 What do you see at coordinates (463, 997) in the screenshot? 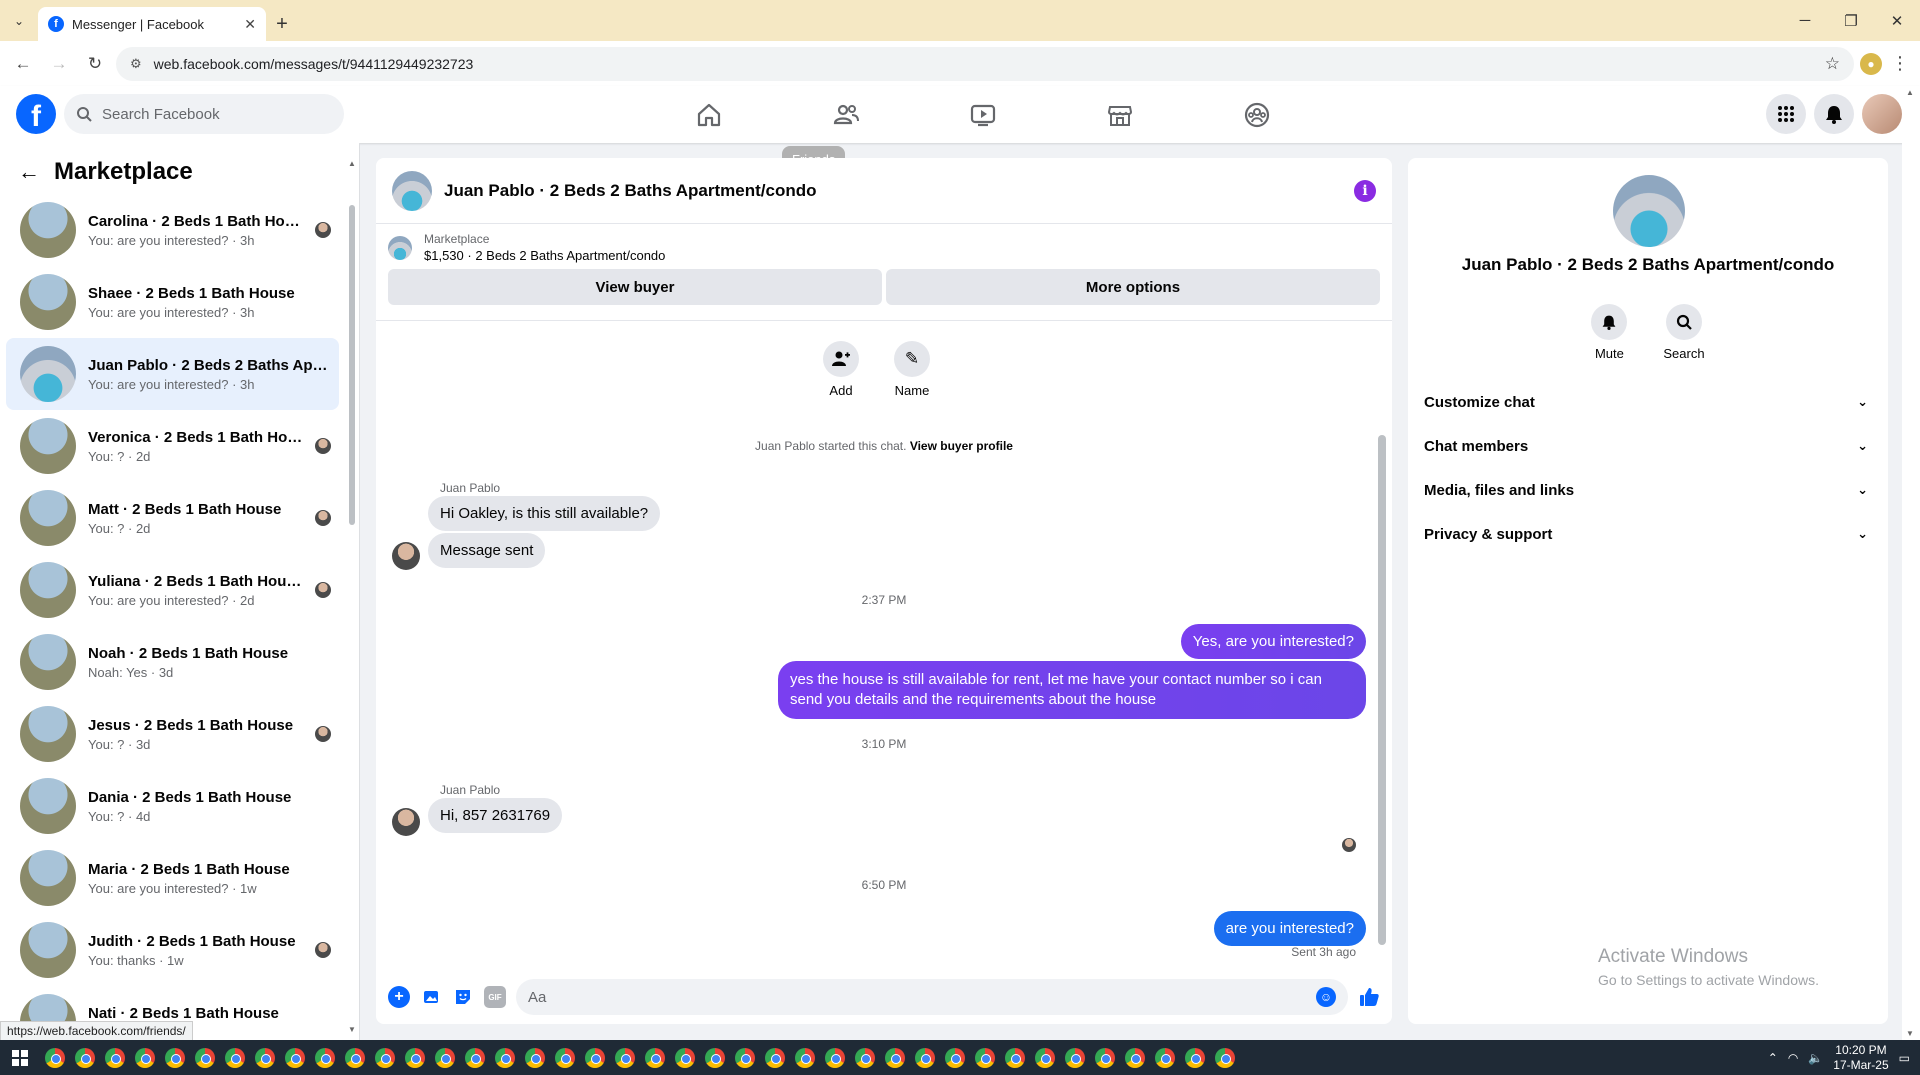
I see `sticker-icon` at bounding box center [463, 997].